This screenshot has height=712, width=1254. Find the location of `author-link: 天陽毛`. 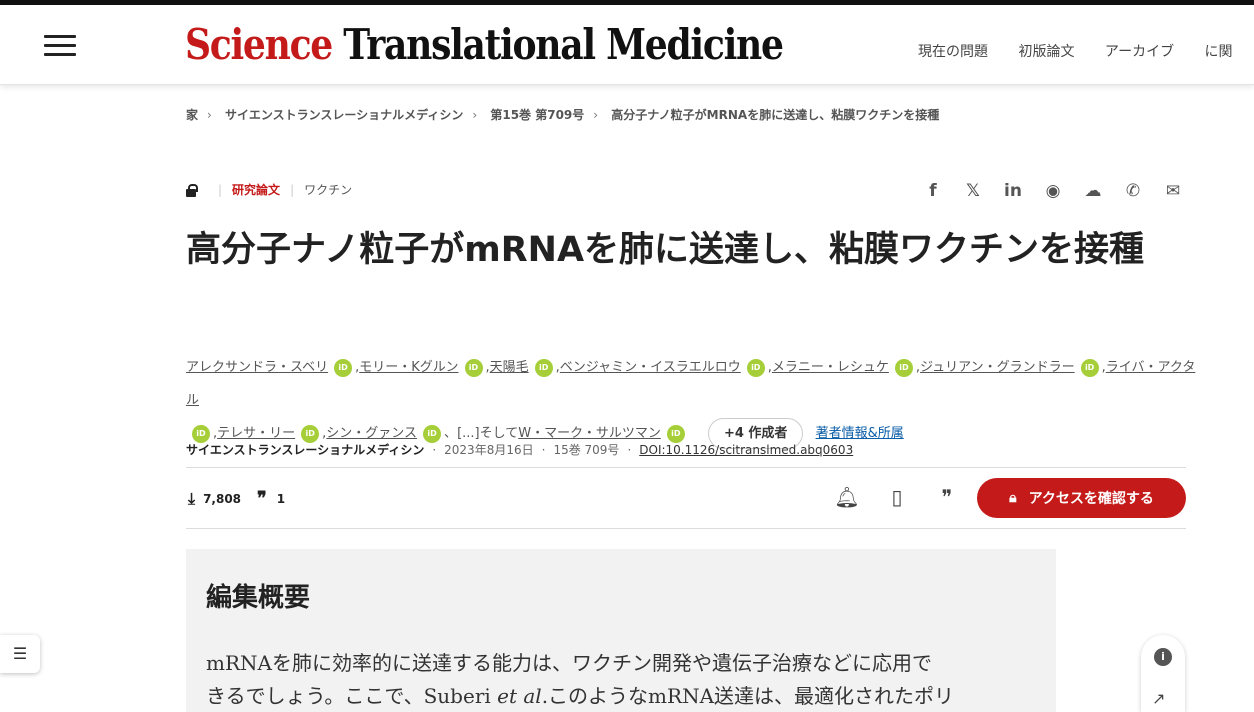

author-link: 天陽毛 is located at coordinates (509, 367).